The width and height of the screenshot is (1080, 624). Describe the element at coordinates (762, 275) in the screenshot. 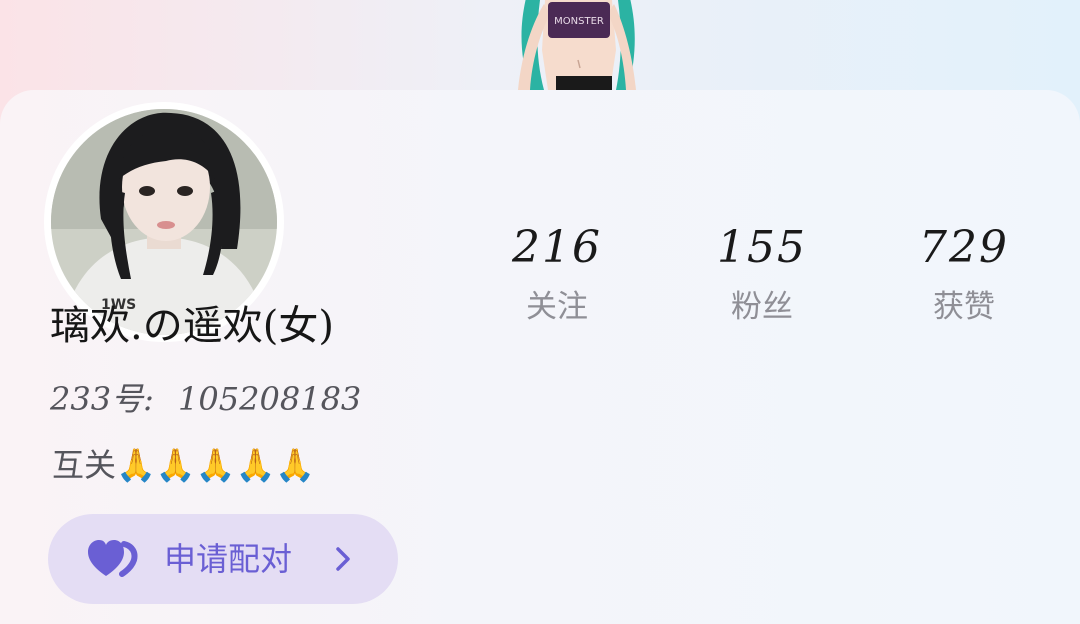

I see `stat-followers: 155 粉丝` at that location.